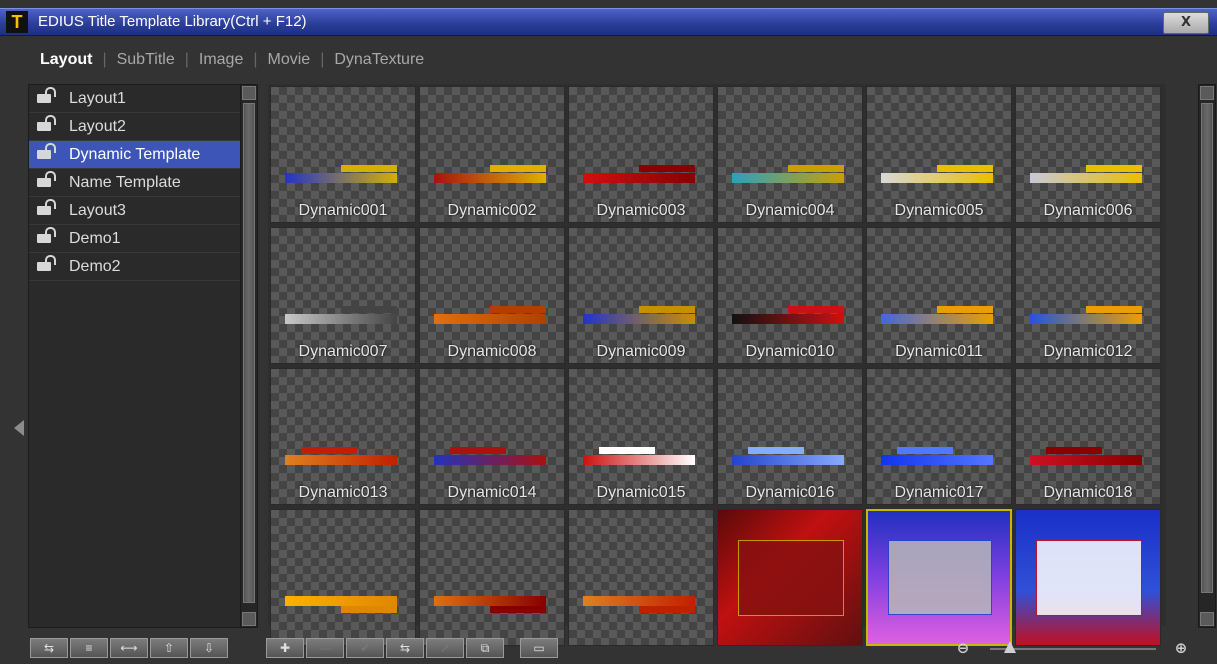 The image size is (1217, 664). Describe the element at coordinates (492, 351) in the screenshot. I see `template-label: Dynamic008` at that location.